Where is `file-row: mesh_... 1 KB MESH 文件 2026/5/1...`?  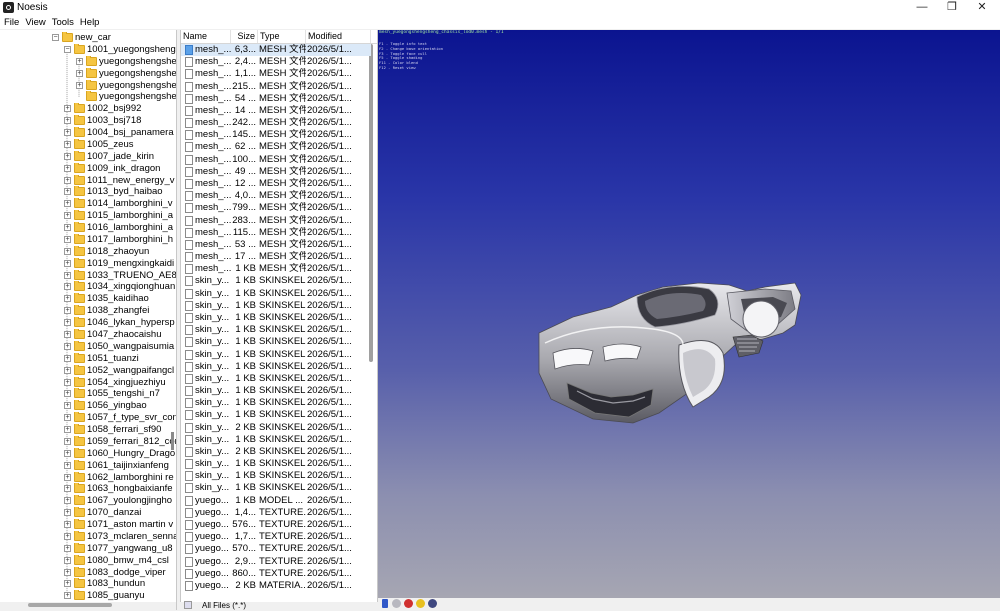
file-row: mesh_... 1 KB MESH 文件 2026/5/1... is located at coordinates (276, 269).